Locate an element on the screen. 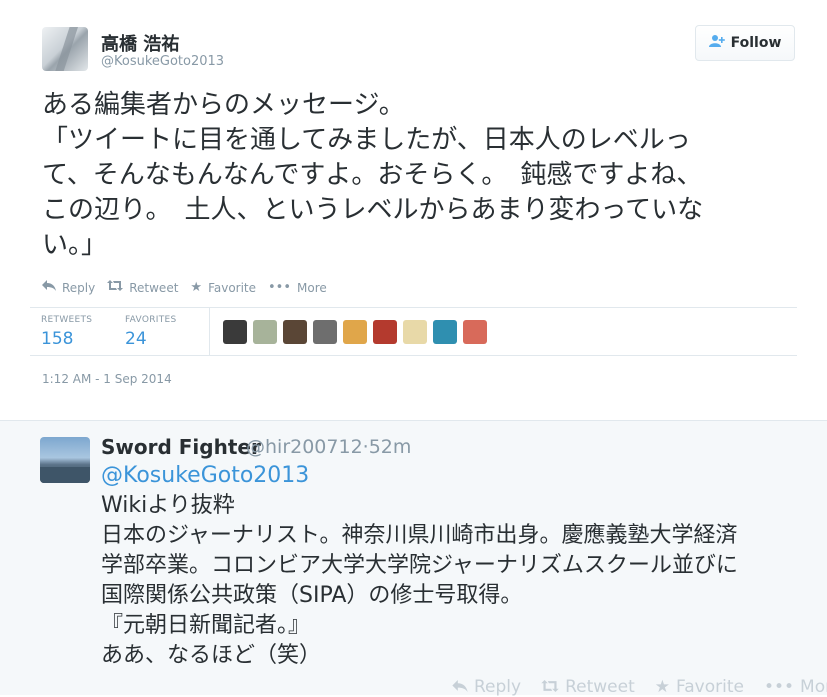  reply-more-button: ••• More is located at coordinates (795, 687).